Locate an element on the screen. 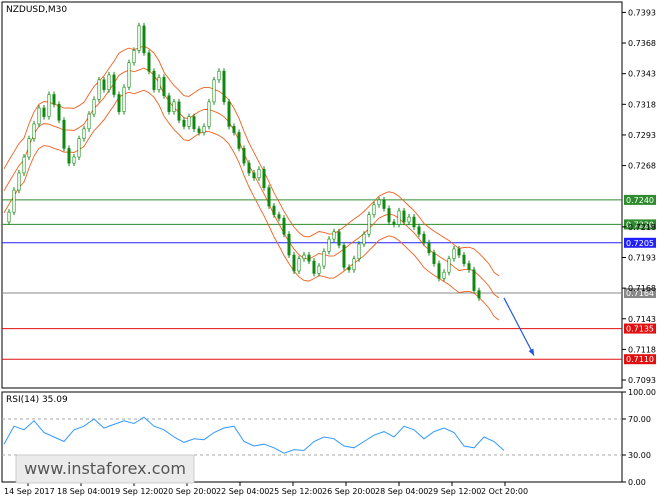 This screenshot has height=502, width=664. y-tick-label: 0.7093 is located at coordinates (642, 380).